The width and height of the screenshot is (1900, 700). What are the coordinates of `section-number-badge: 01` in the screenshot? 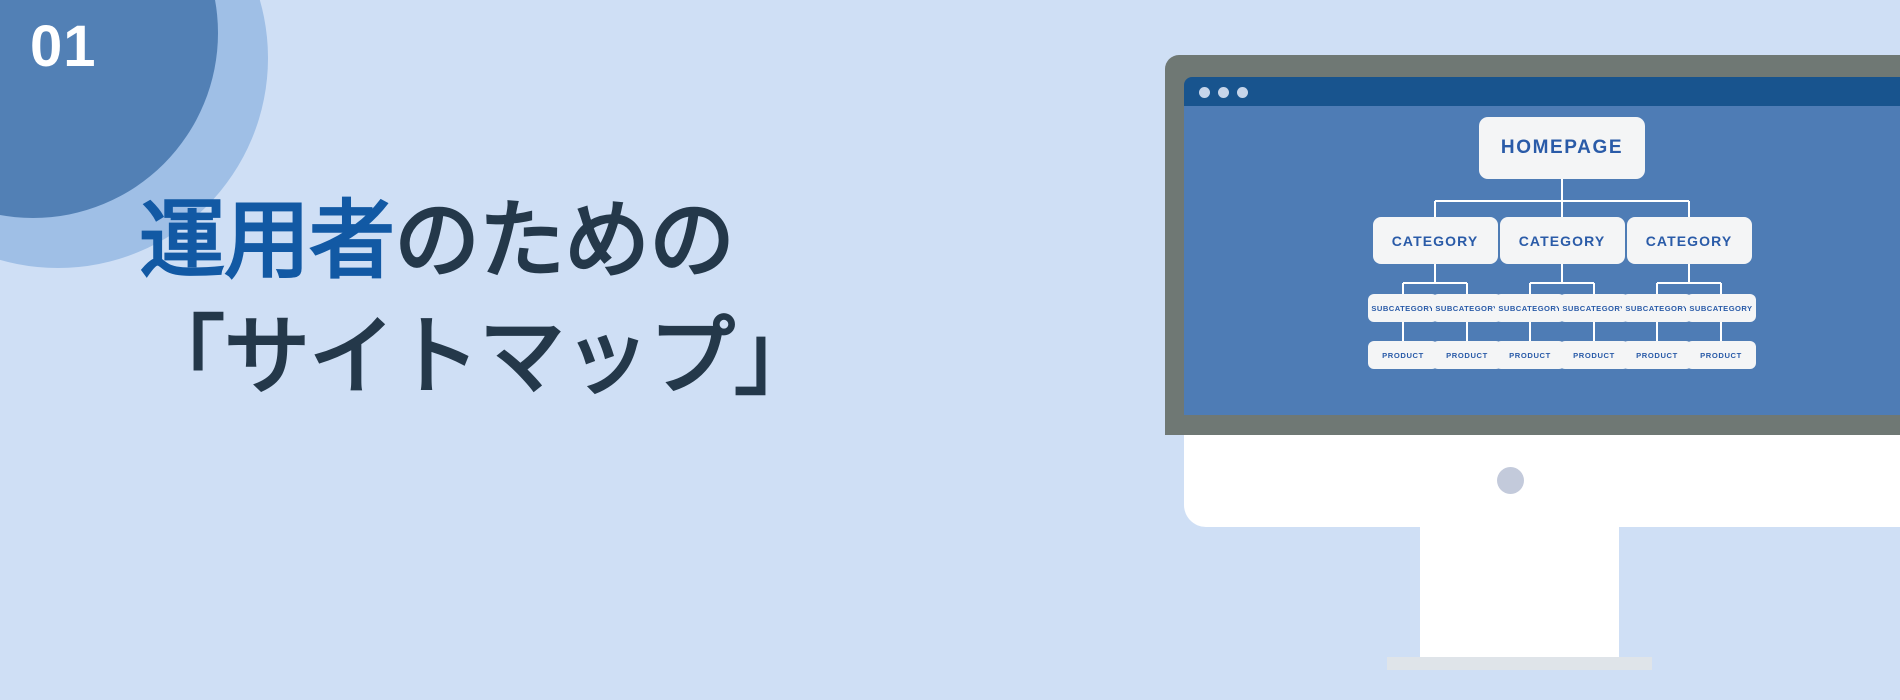 It's located at (63, 46).